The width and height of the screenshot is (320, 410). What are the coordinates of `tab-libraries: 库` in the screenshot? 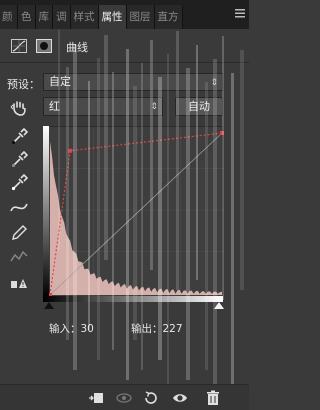 It's located at (44, 17).